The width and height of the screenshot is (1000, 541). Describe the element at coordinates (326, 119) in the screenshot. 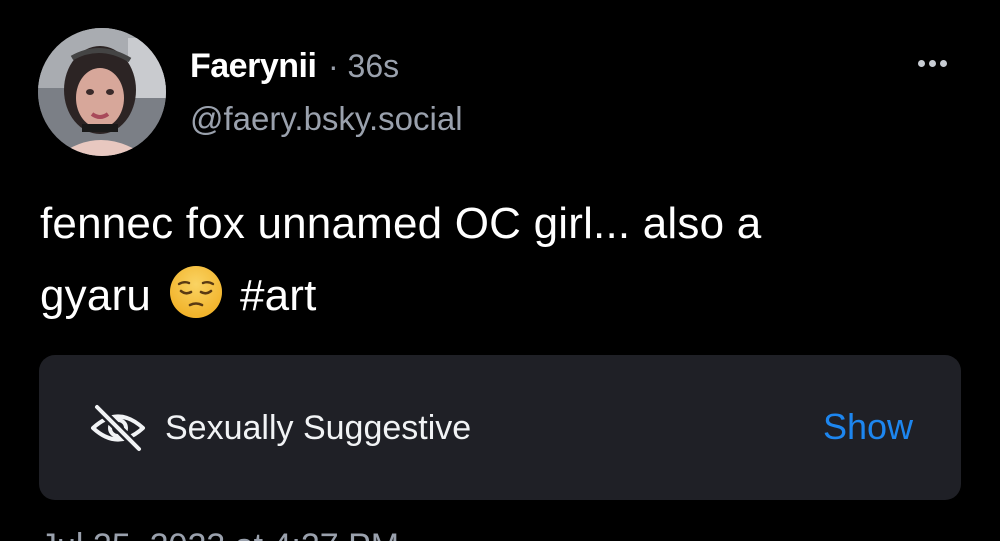

I see `author-handle: @faery.bsky.social` at that location.